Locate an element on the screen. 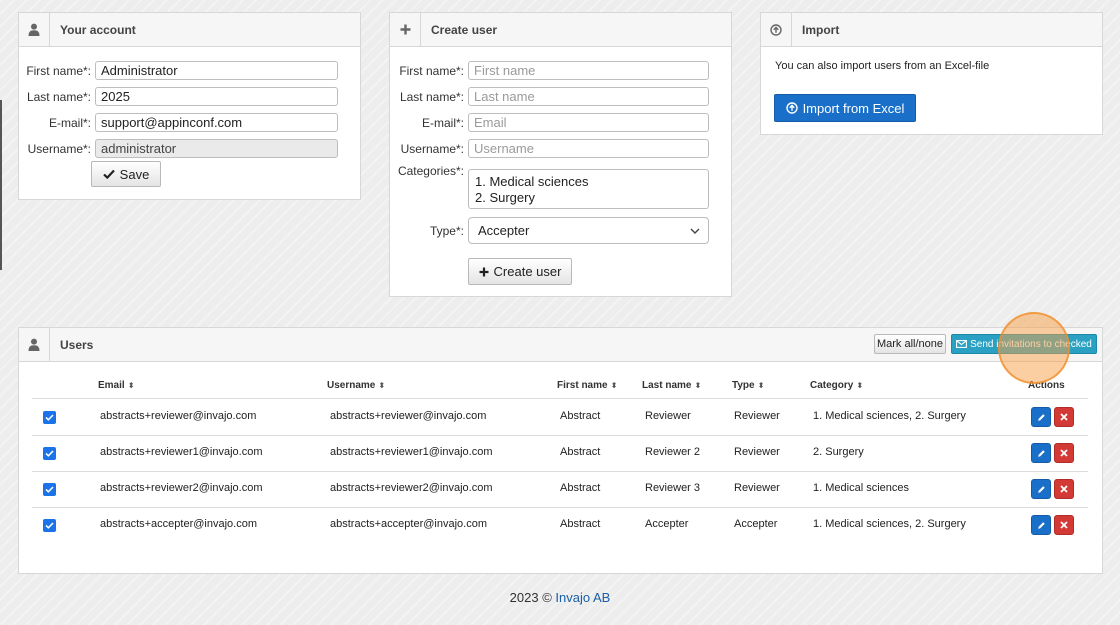 This screenshot has width=1120, height=625. account-username-row: Username*: is located at coordinates (178, 148).